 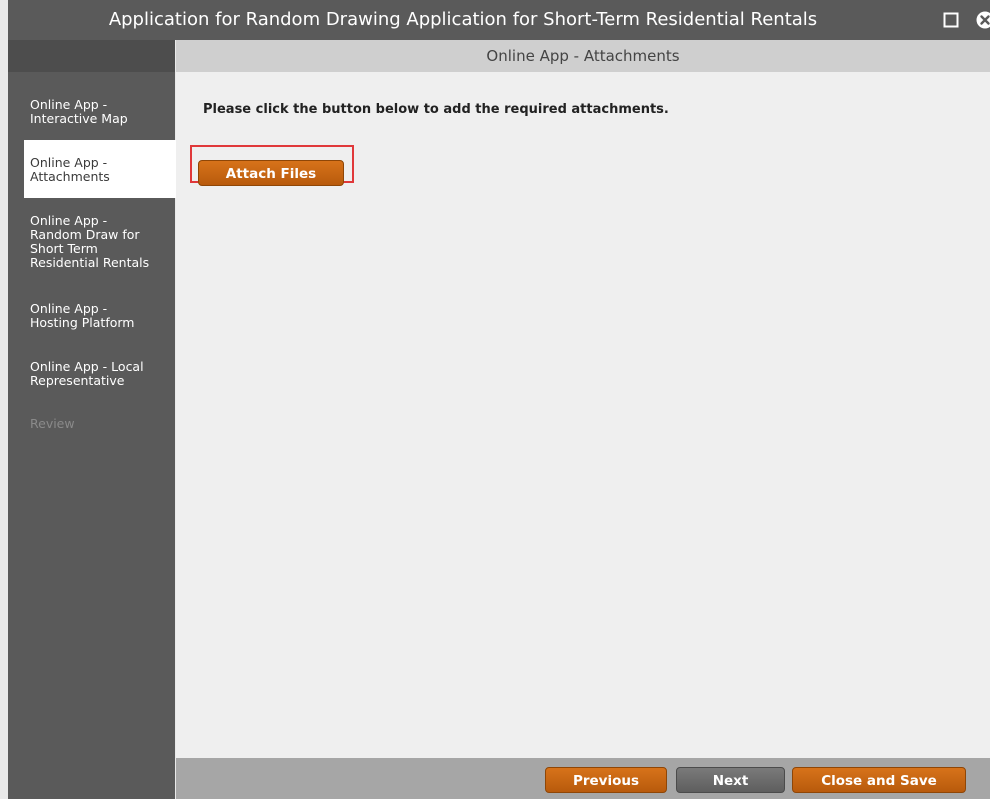 I want to click on sidebar-item-label: Interactive Map, so click(x=79, y=118).